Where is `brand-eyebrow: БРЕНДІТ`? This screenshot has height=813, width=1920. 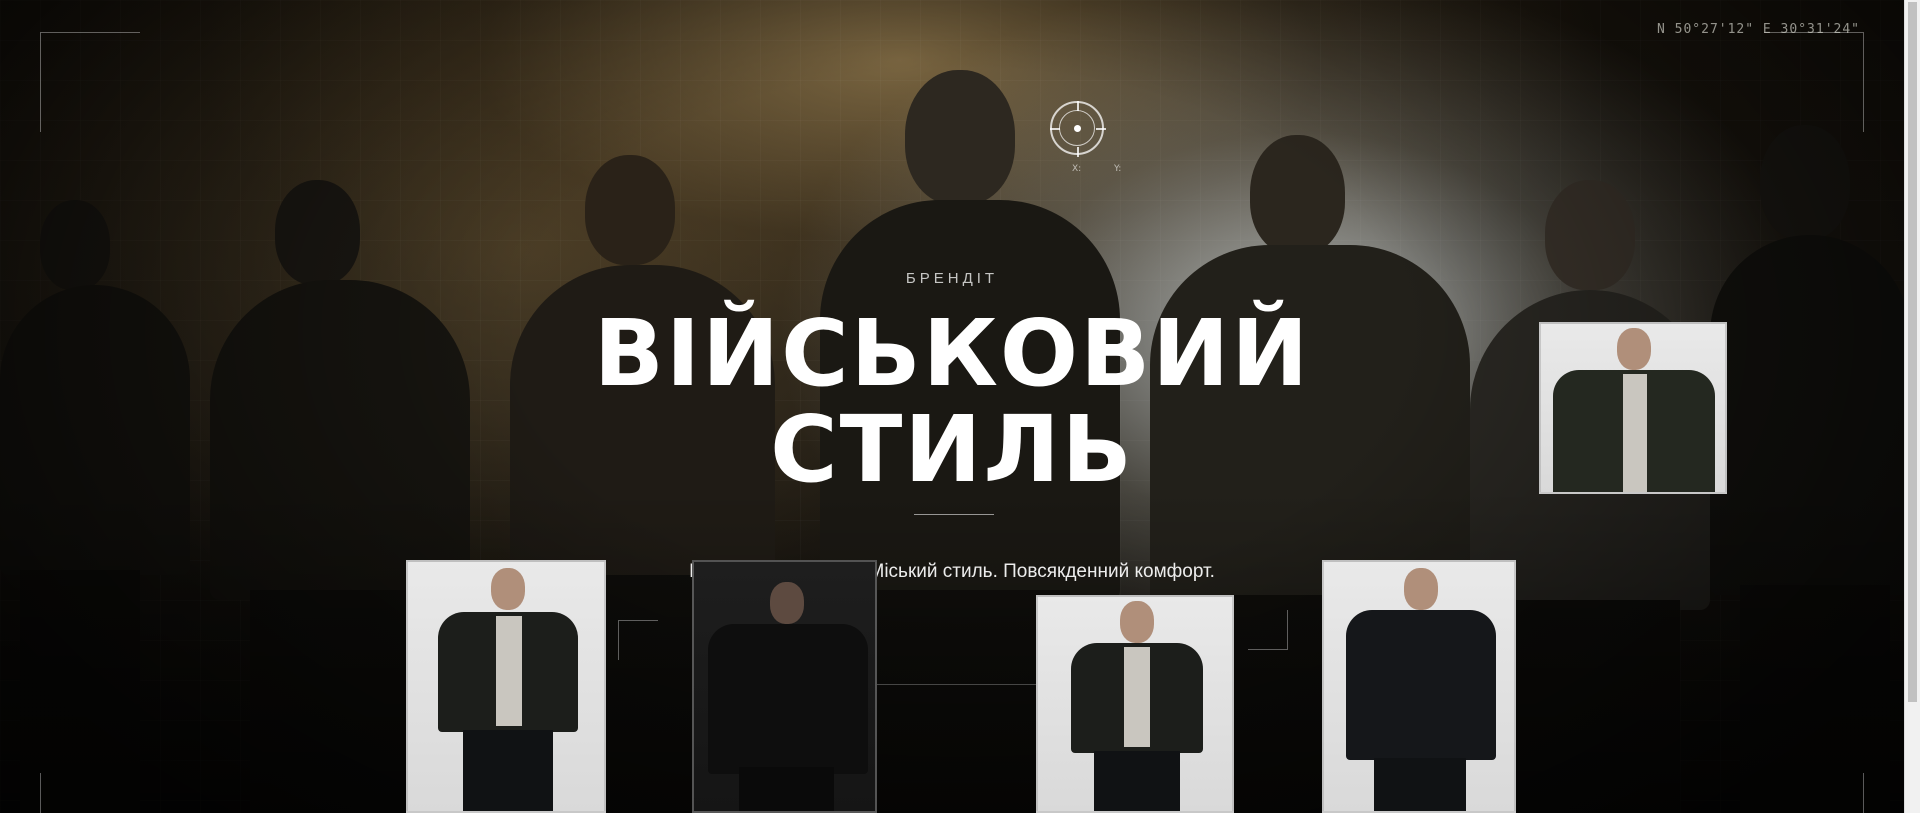
brand-eyebrow: БРЕНДІТ is located at coordinates (952, 278).